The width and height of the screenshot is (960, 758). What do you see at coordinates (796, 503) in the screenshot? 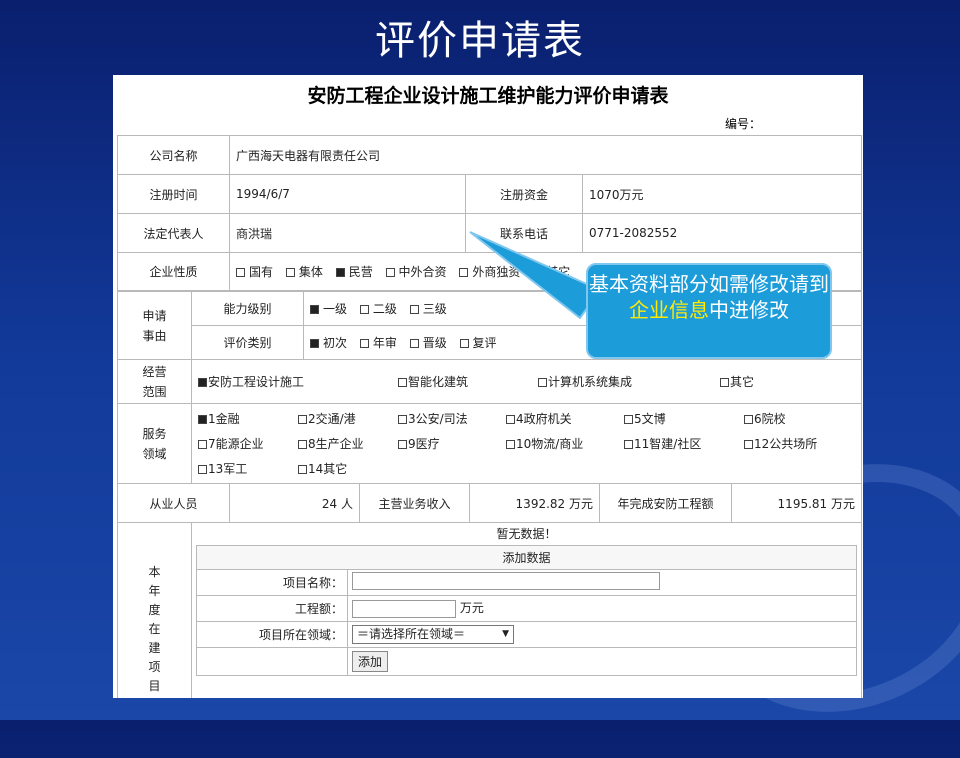
I see `completed-value: 1195.81 万元` at bounding box center [796, 503].